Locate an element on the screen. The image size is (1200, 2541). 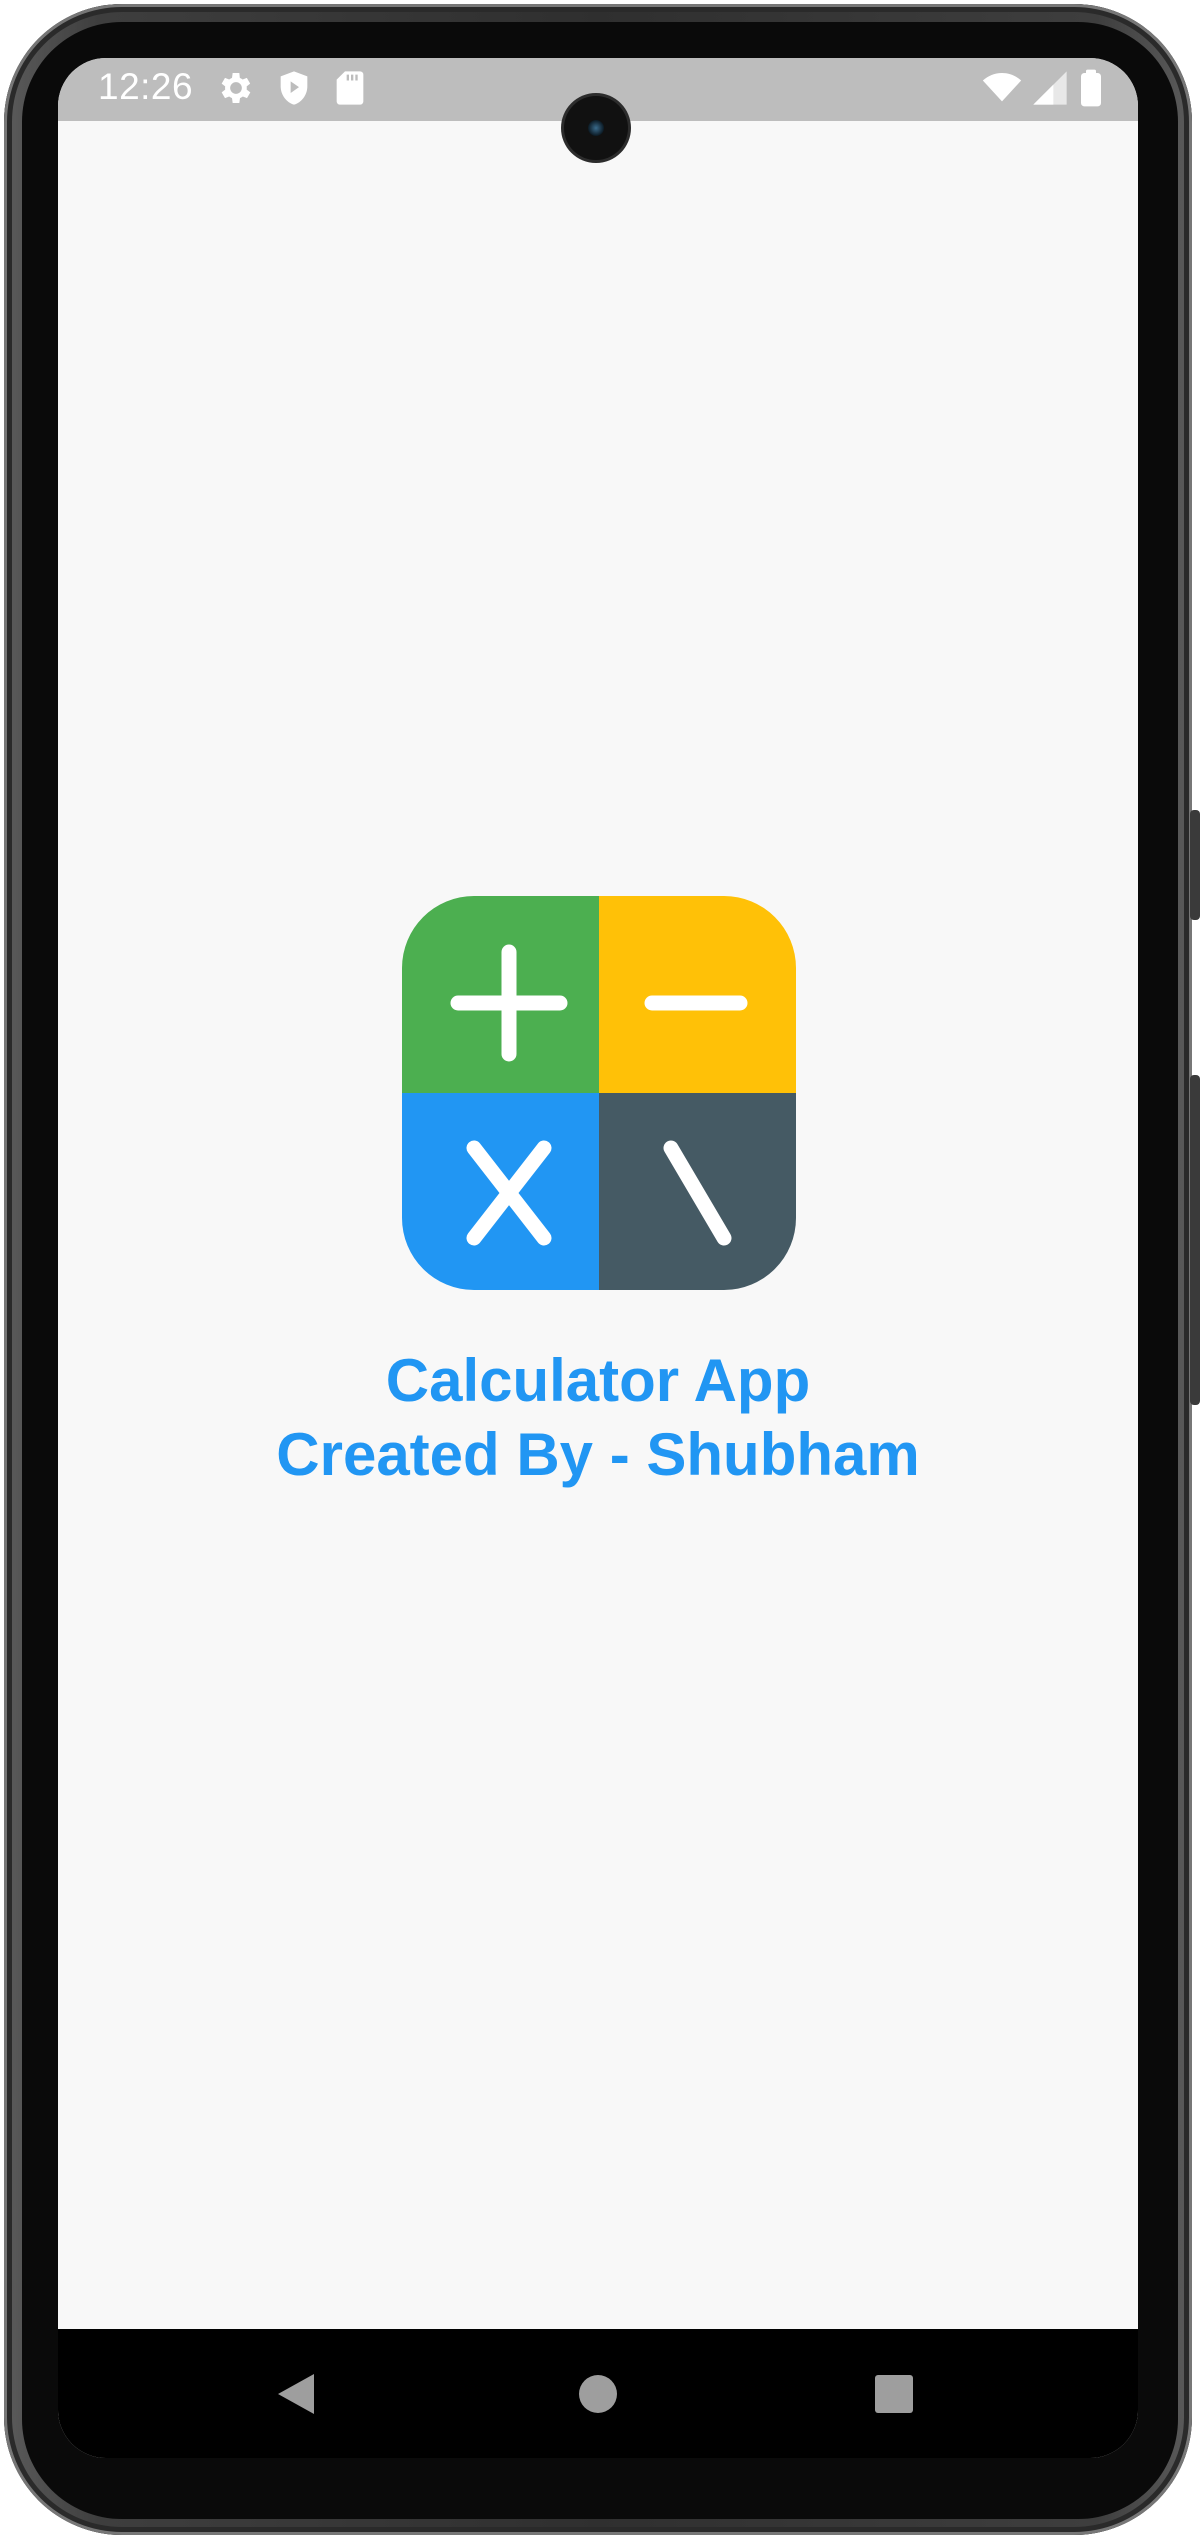
calculator-logo is located at coordinates (599, 1093).